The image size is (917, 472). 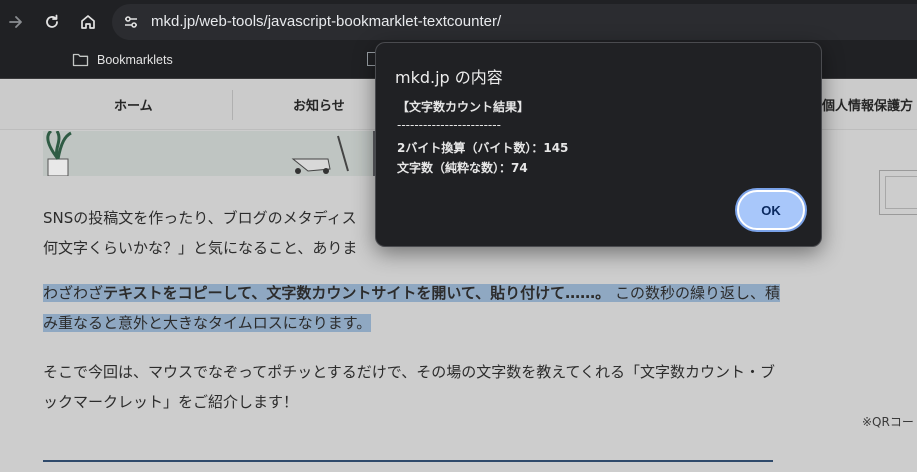 I want to click on nav-item-news: お知らせ, so click(x=319, y=104).